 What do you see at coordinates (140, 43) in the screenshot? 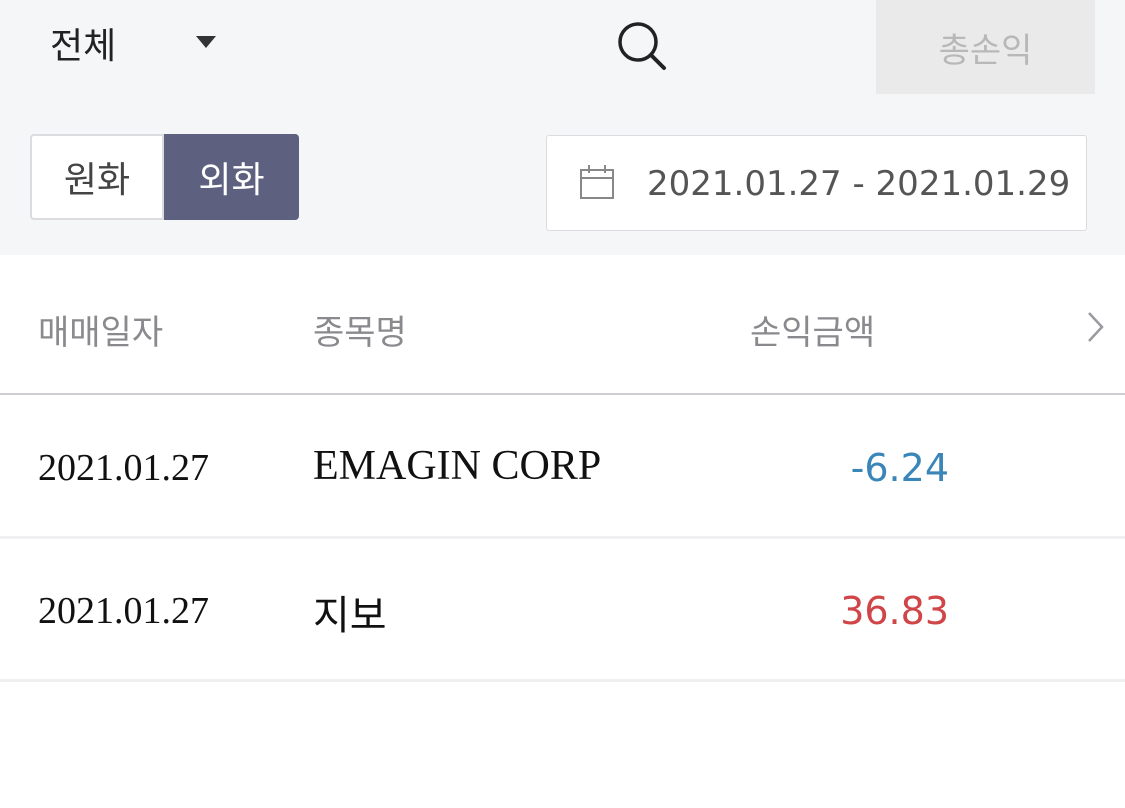
I see `market-filter-dropdown: 전체` at bounding box center [140, 43].